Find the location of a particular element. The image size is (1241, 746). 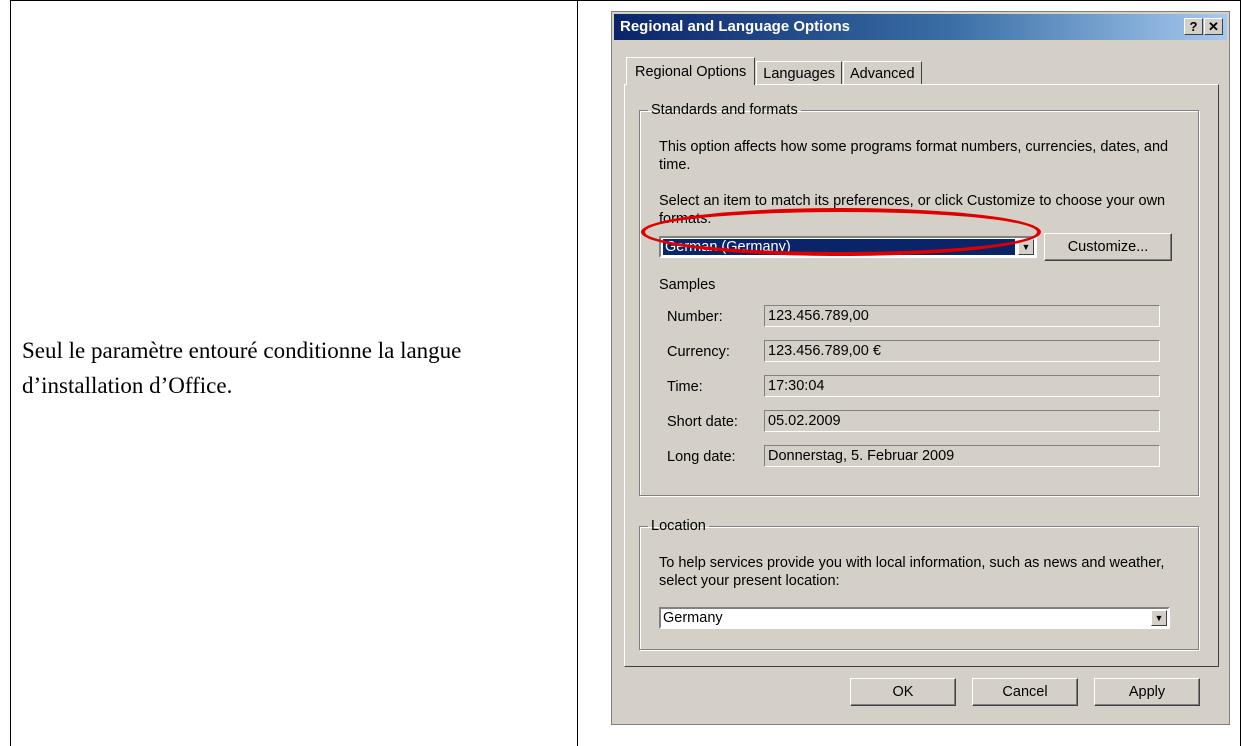

help-button: ? is located at coordinates (1193, 26).